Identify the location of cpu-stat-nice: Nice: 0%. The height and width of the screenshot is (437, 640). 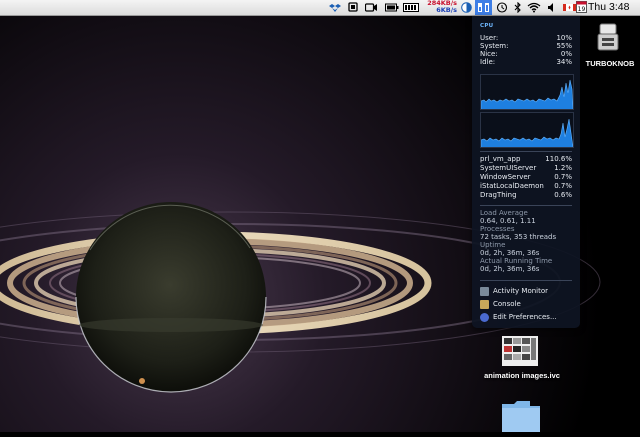
(526, 54).